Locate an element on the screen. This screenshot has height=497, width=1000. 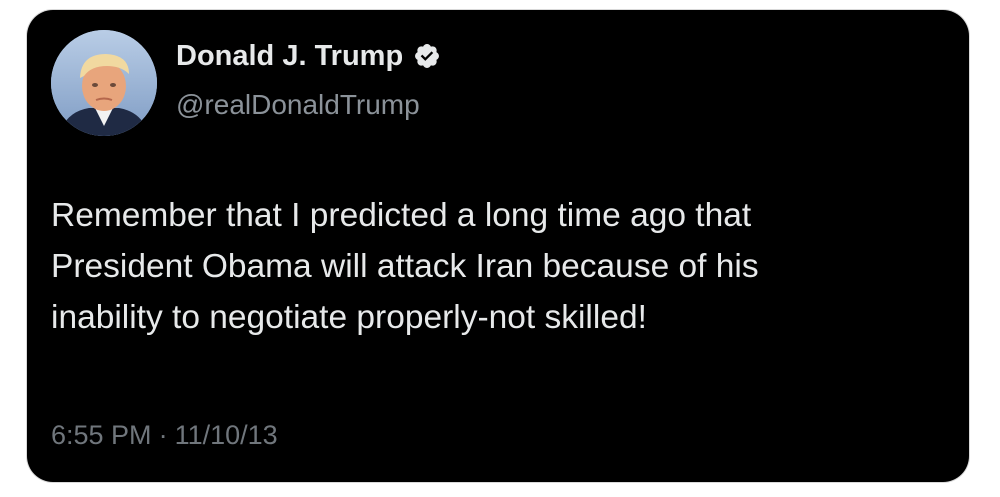
profile-photo-icon is located at coordinates (104, 83).